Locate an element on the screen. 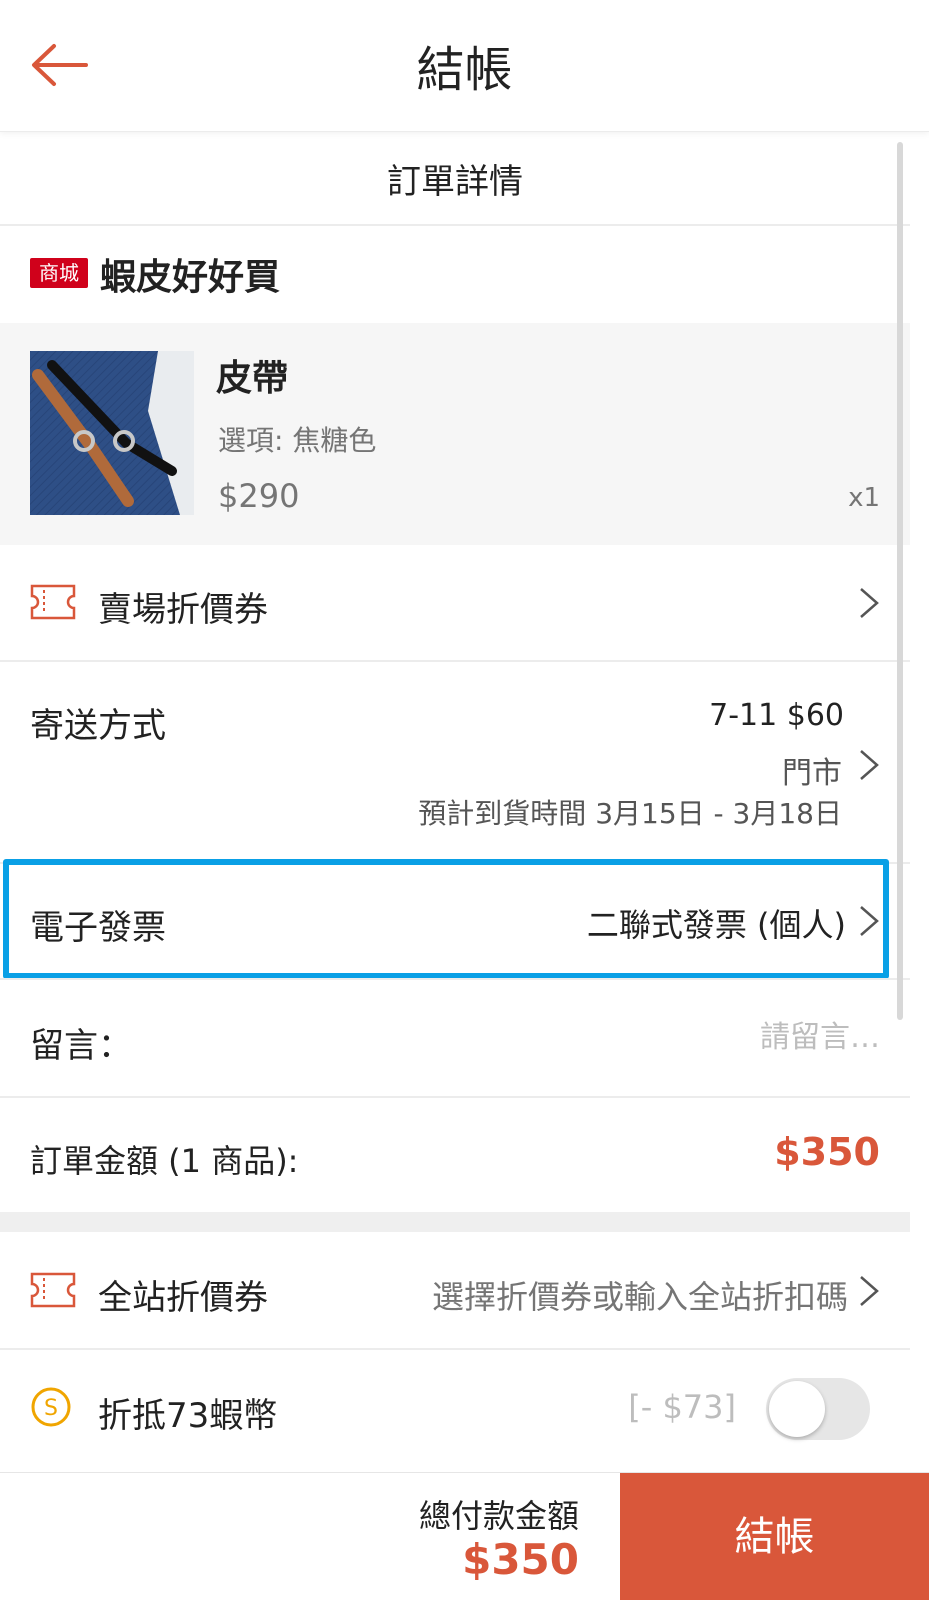  shop-row: 商城 蝦皮好好買 is located at coordinates (455, 274).